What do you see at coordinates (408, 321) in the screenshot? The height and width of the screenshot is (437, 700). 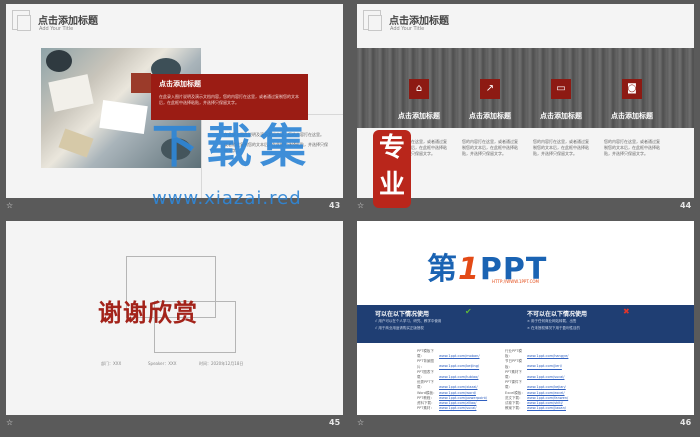 I see `can-use-line: √ 用户可以在个人学习、研究、教学中使用` at bounding box center [408, 321].